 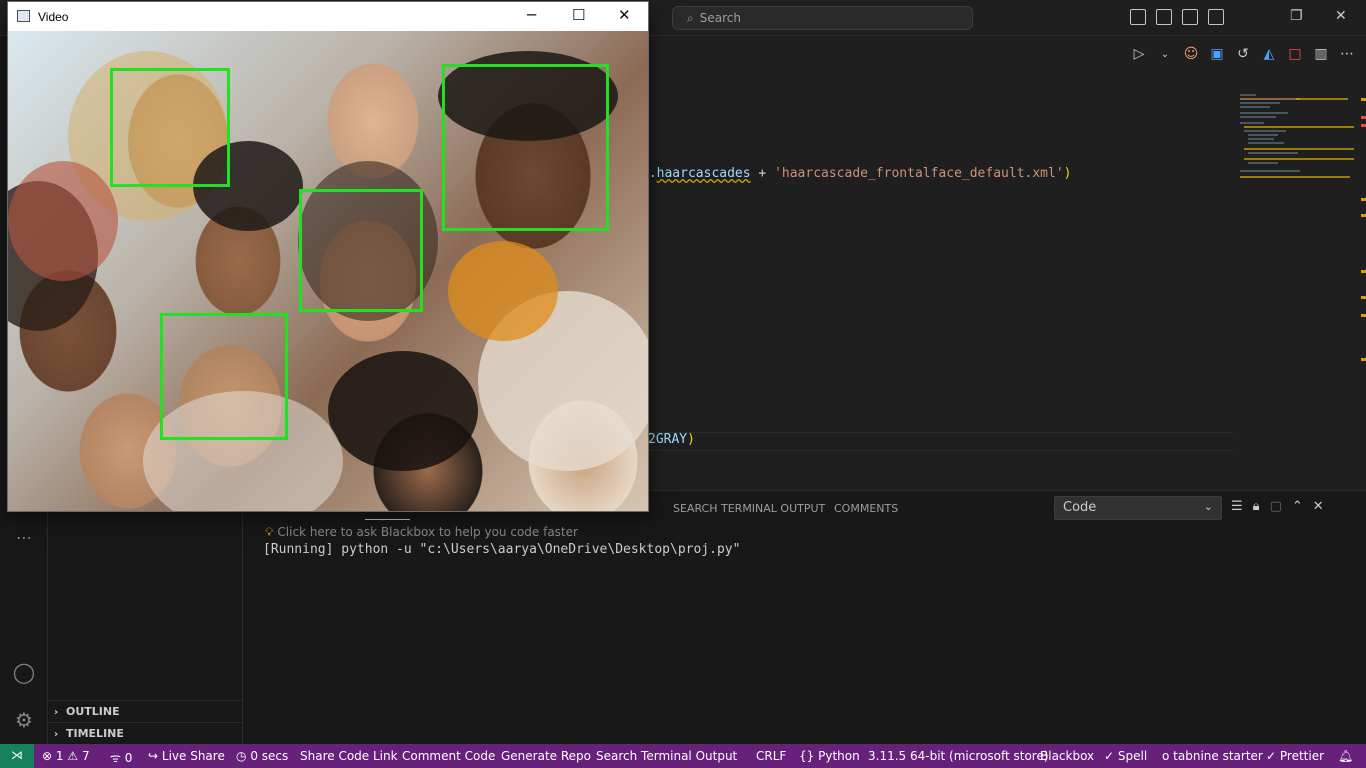 I want to click on outline-section-header: › OUTLINE, so click(x=145, y=711).